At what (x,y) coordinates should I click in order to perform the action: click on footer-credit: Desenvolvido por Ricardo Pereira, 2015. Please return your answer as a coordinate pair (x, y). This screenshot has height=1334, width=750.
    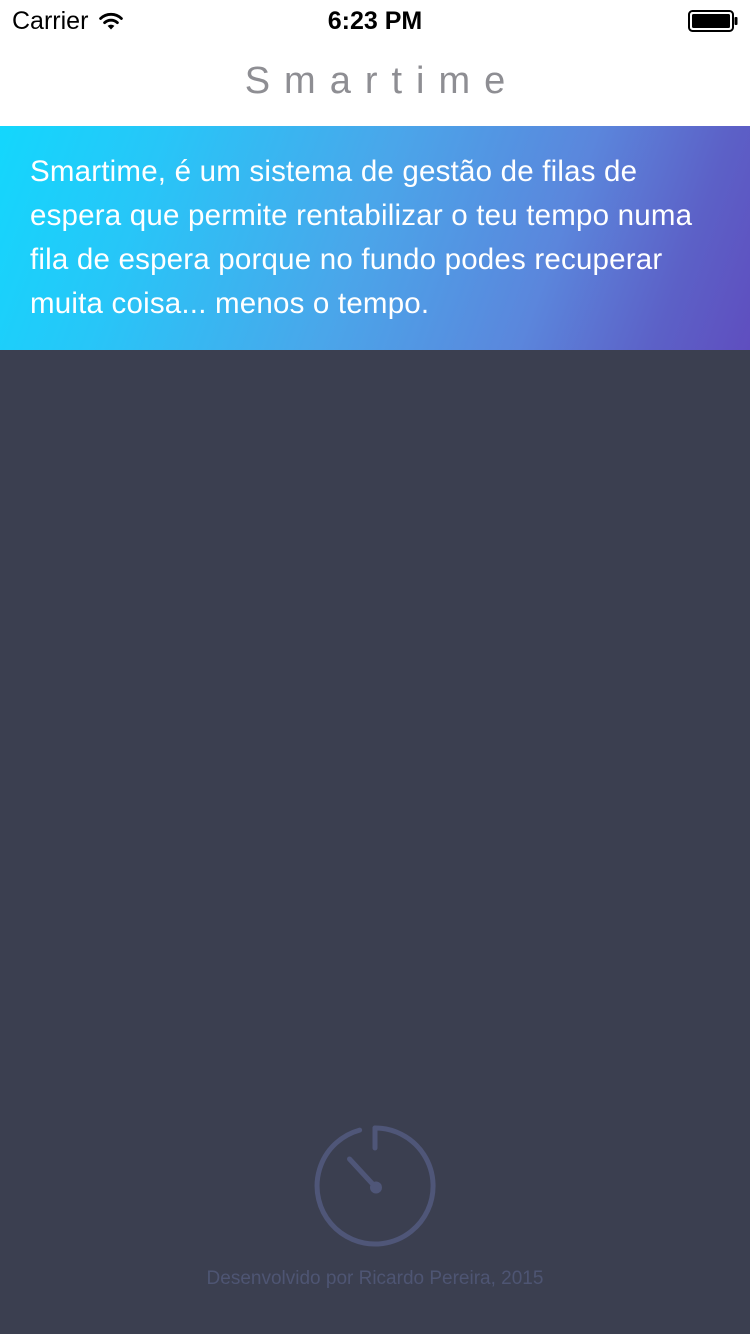
    Looking at the image, I should click on (375, 1278).